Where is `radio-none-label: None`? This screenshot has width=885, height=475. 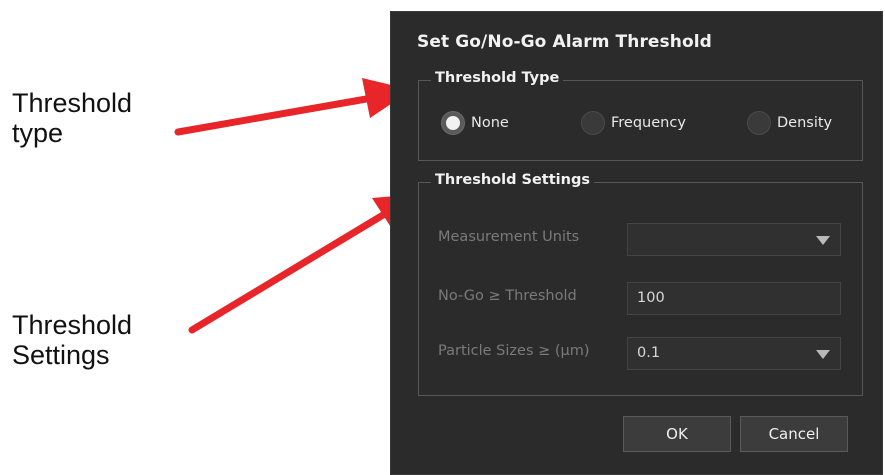 radio-none-label: None is located at coordinates (490, 123).